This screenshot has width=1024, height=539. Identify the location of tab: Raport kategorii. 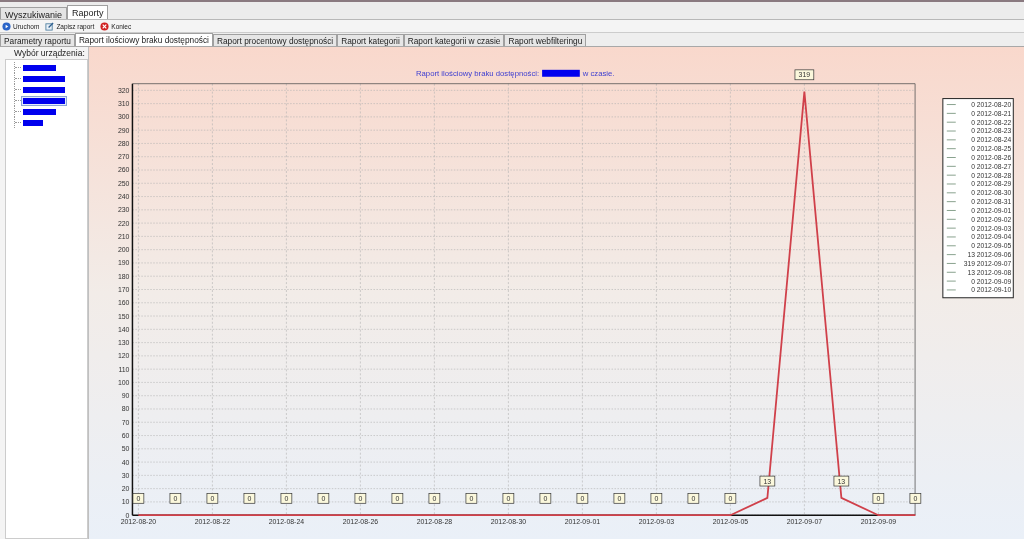
(370, 40).